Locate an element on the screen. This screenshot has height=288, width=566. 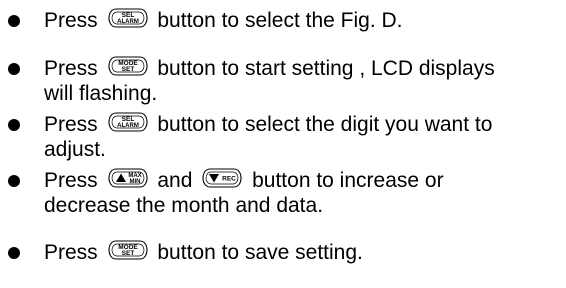
instruction-text: button to save setting. is located at coordinates (260, 252).